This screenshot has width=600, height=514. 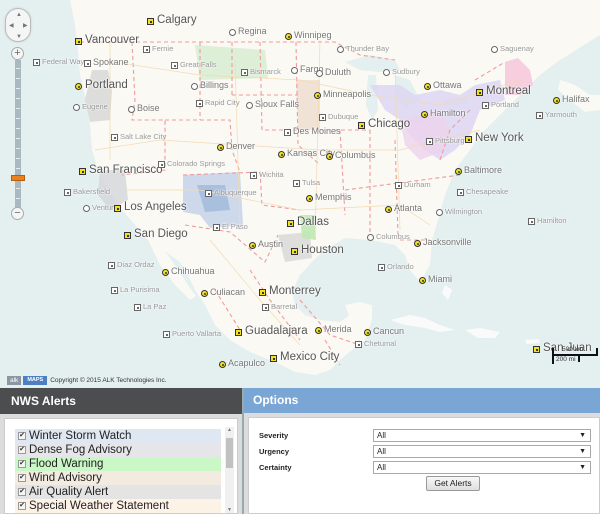 What do you see at coordinates (17, 213) in the screenshot?
I see `zoom-out-button: −` at bounding box center [17, 213].